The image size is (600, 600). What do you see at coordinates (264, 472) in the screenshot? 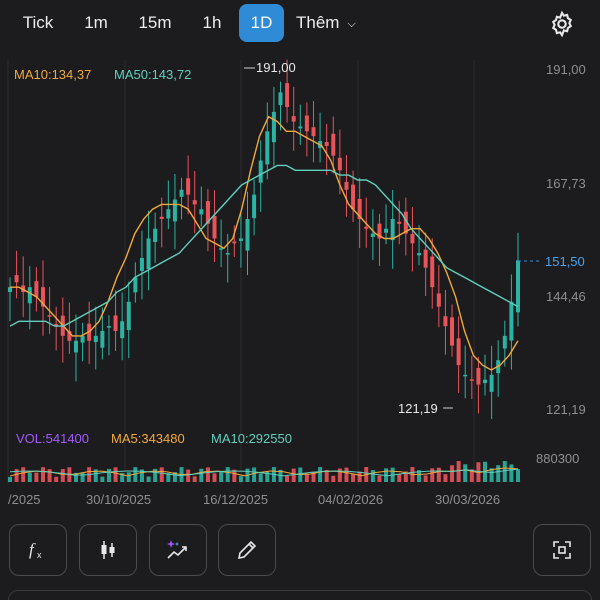
I see `volume-ma-lines` at bounding box center [264, 472].